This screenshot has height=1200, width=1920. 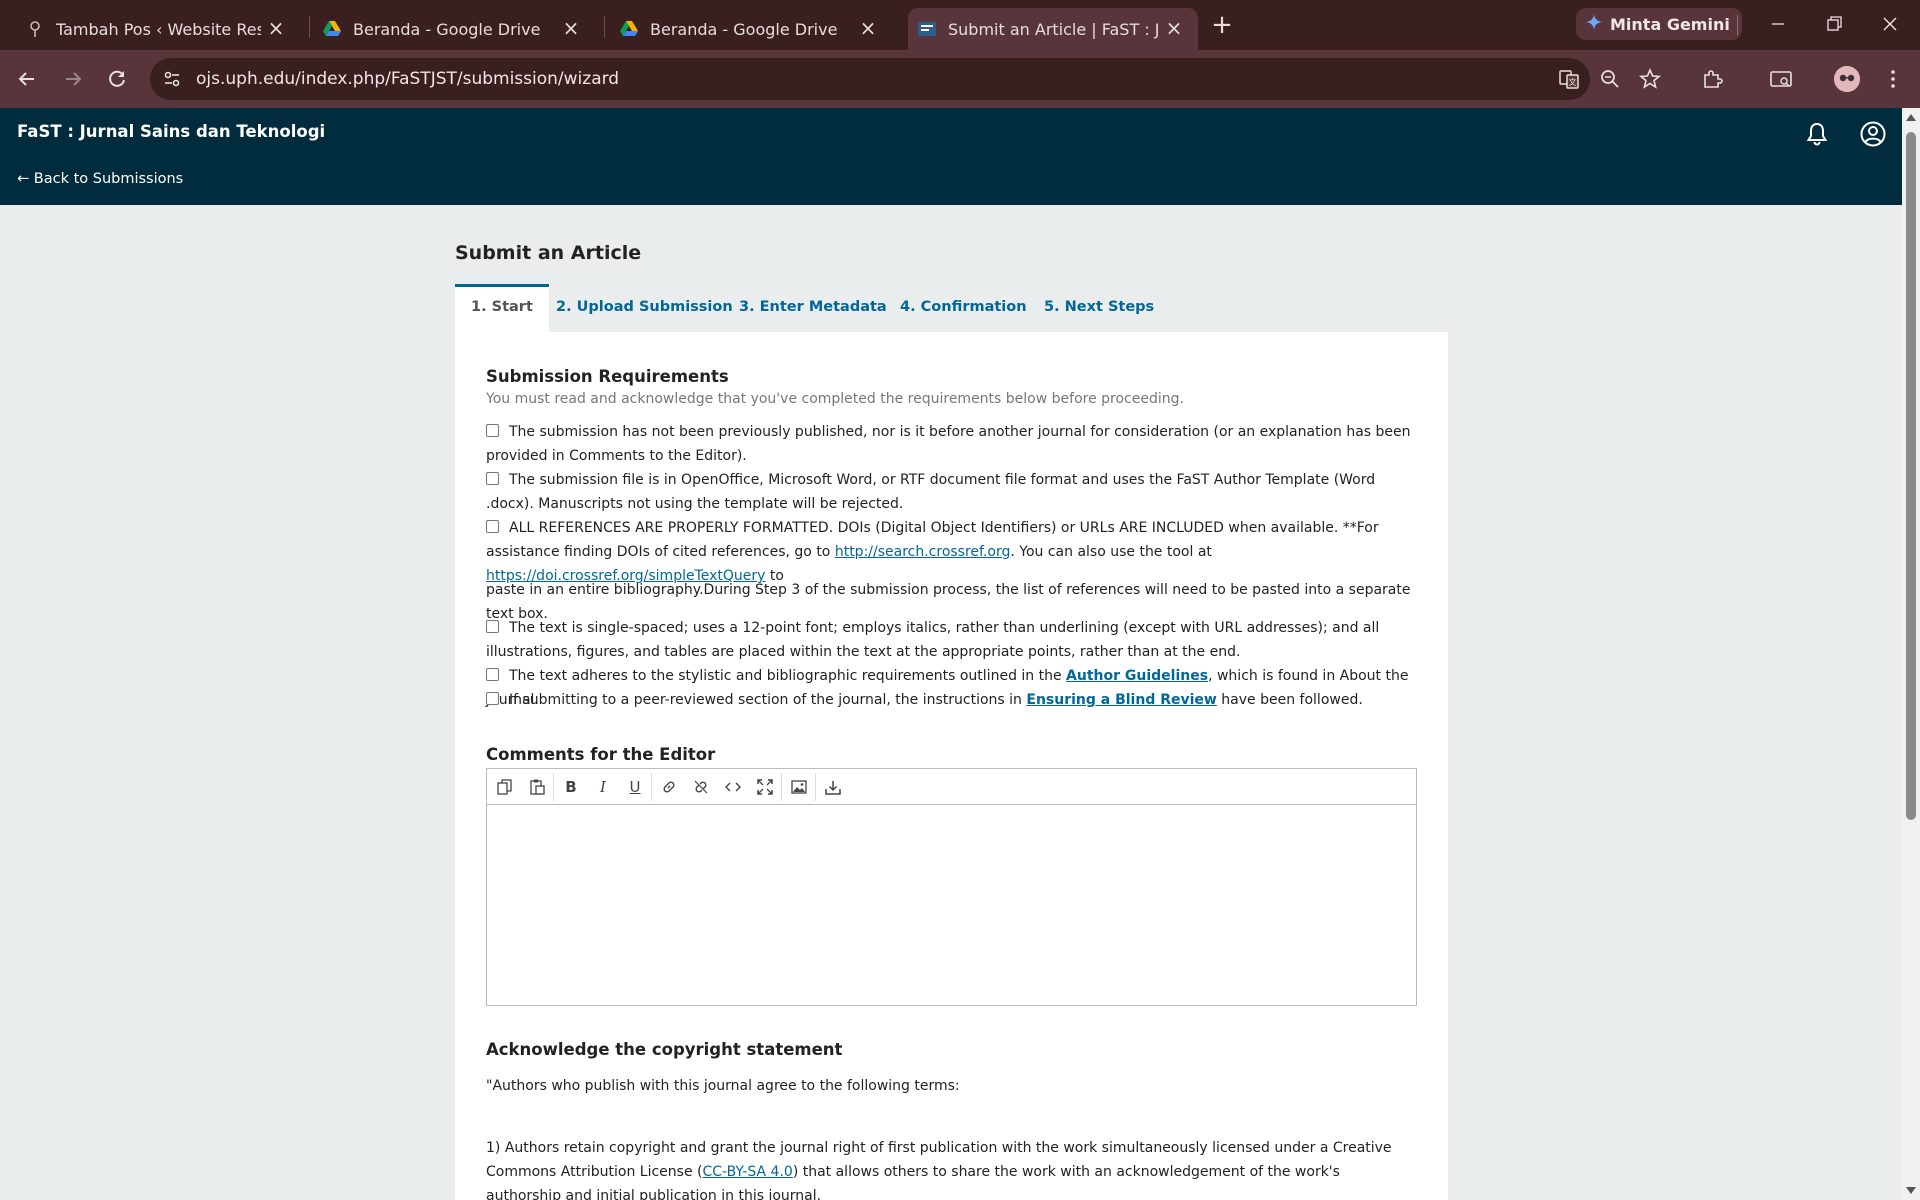 What do you see at coordinates (747, 1172) in the screenshot?
I see `cc-by-sa-link: CC-BY-SA 4.0` at bounding box center [747, 1172].